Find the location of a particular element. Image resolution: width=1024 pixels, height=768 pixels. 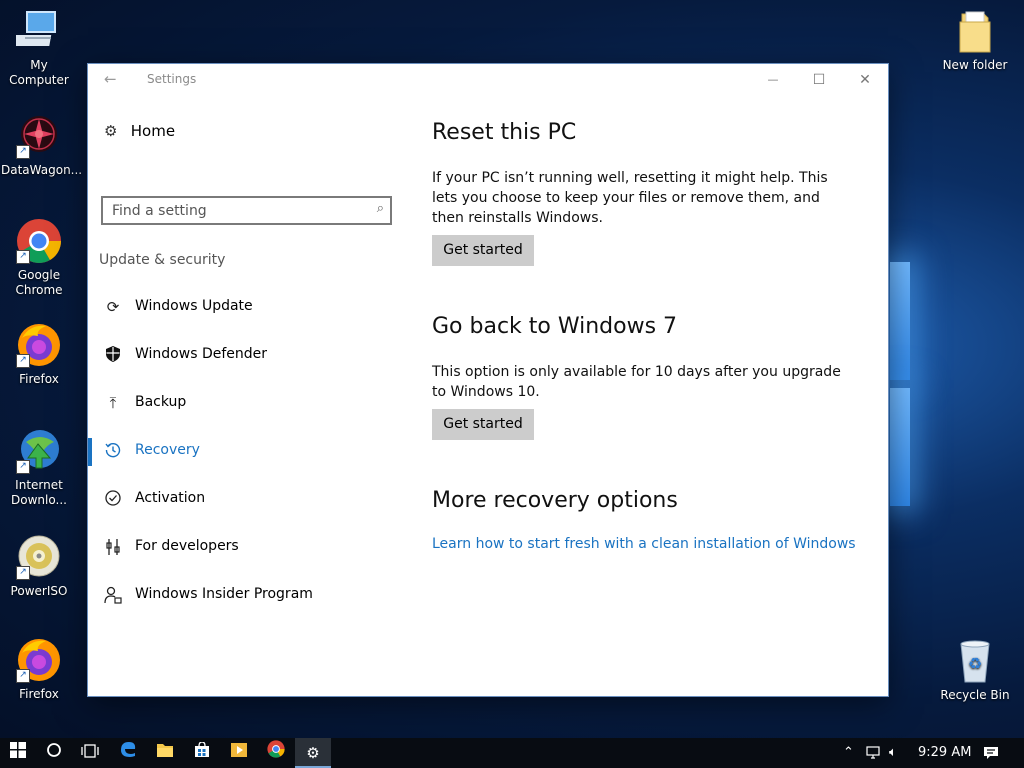

store-button is located at coordinates (202, 753).